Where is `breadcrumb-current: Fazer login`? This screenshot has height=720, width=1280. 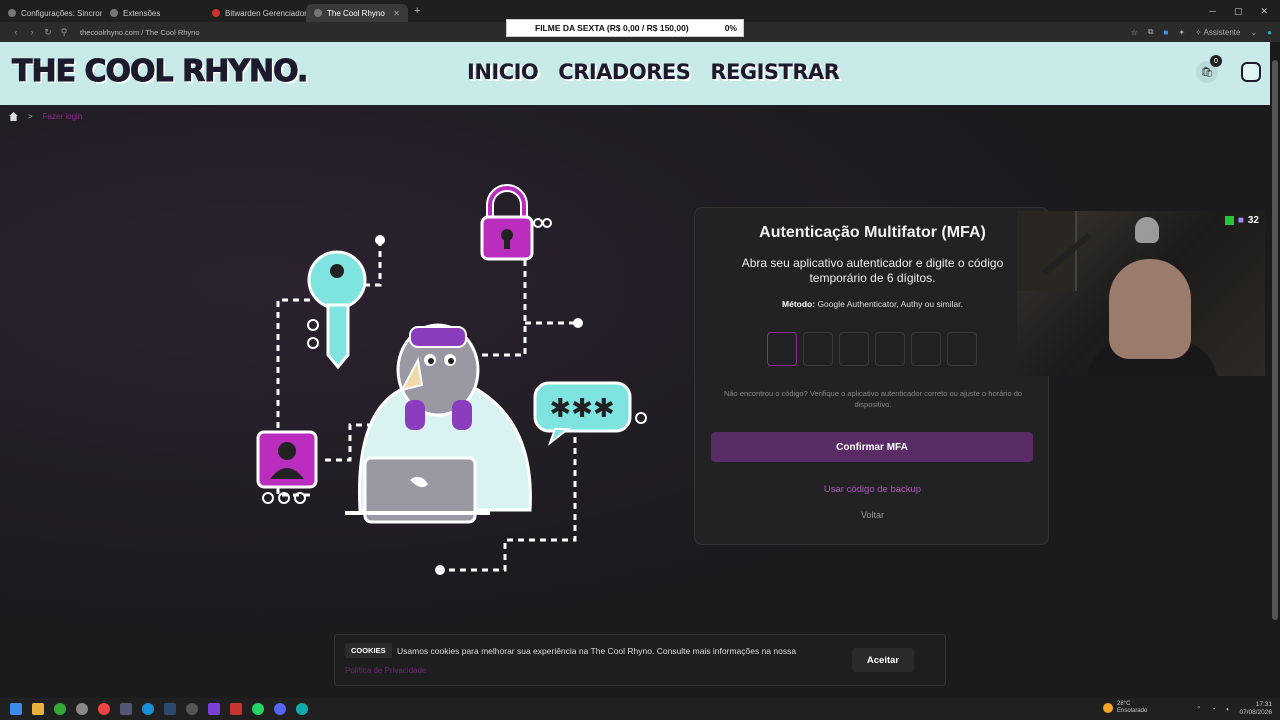
breadcrumb-current: Fazer login is located at coordinates (63, 116).